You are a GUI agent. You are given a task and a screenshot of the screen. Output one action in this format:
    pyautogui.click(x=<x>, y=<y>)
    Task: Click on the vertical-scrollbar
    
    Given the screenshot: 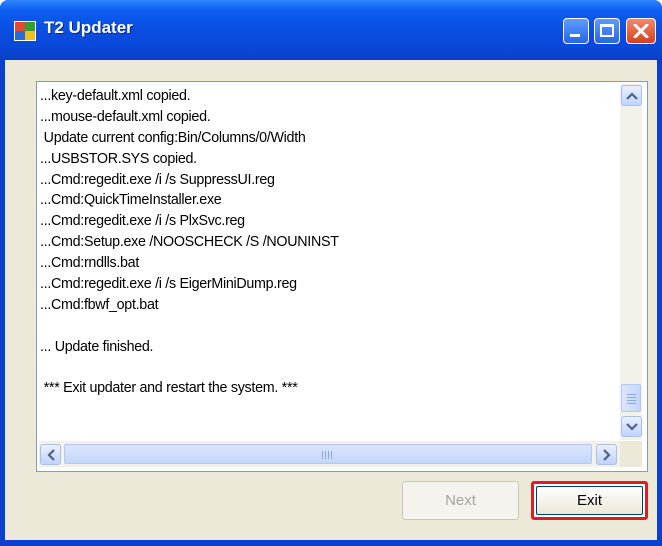 What is the action you would take?
    pyautogui.click(x=631, y=262)
    